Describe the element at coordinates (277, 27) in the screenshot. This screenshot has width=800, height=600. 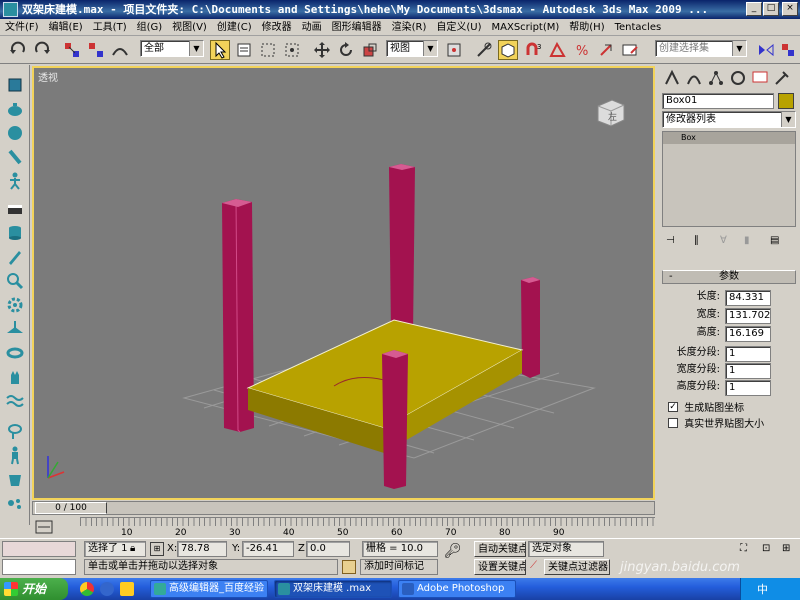
I see `menu-modifiers: 修改器` at that location.